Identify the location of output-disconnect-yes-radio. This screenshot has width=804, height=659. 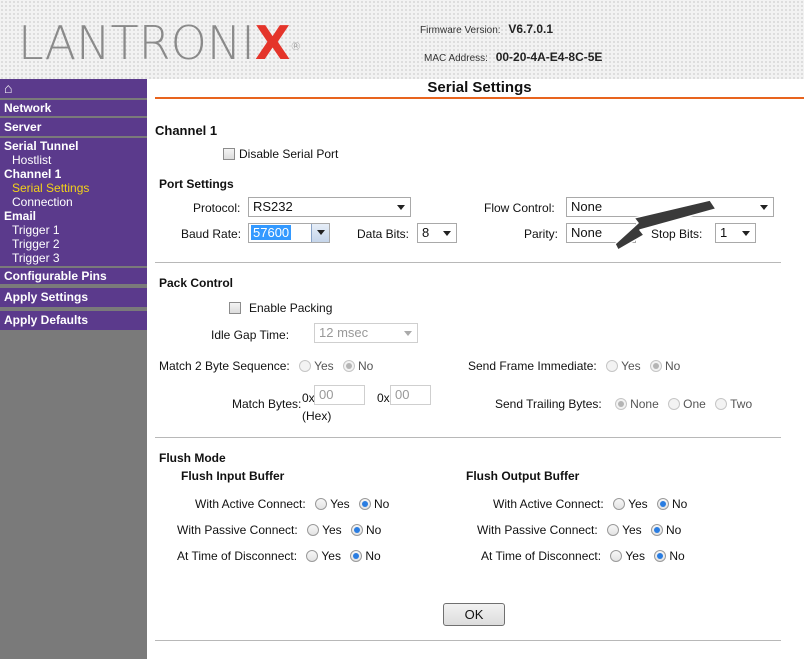
(616, 556).